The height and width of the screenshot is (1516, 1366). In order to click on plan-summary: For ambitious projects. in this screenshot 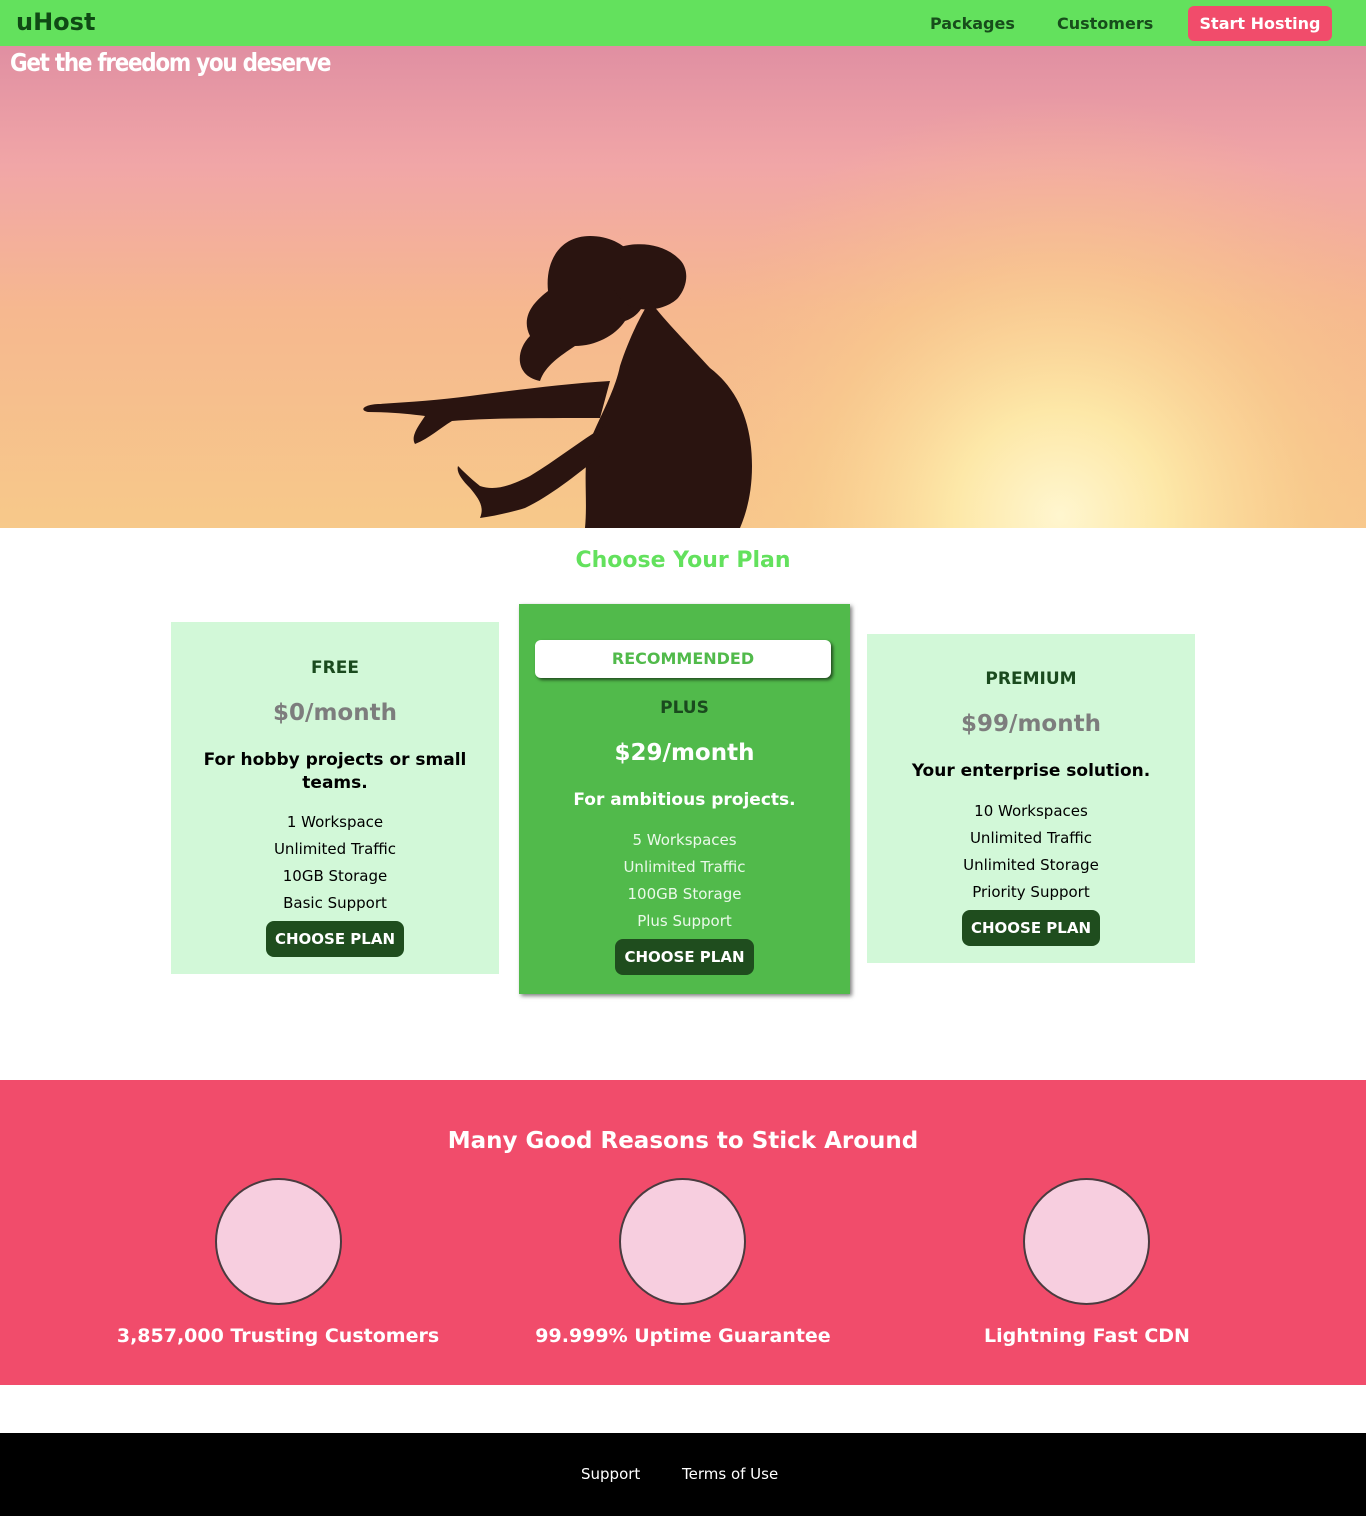, I will do `click(684, 800)`.